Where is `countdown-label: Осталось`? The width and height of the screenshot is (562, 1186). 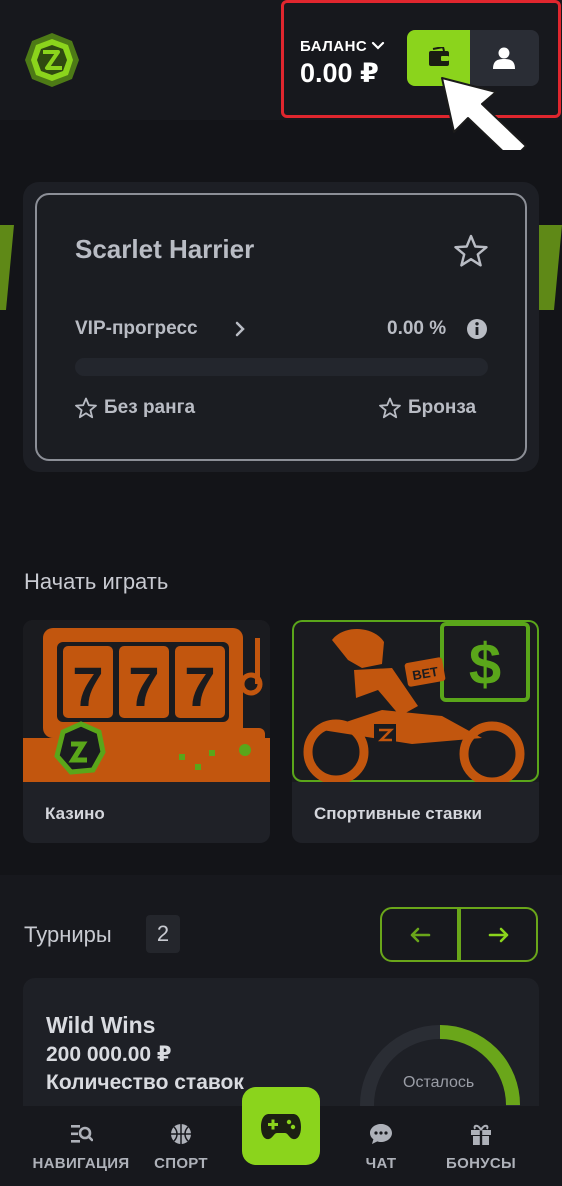
countdown-label: Осталось is located at coordinates (439, 1082).